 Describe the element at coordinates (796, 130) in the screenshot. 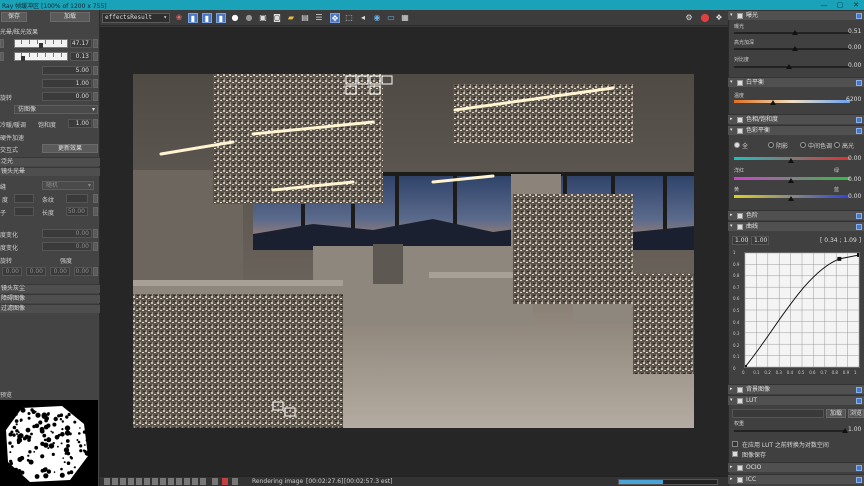

I see `color-balance-section: ▾ 色彩平衡` at that location.